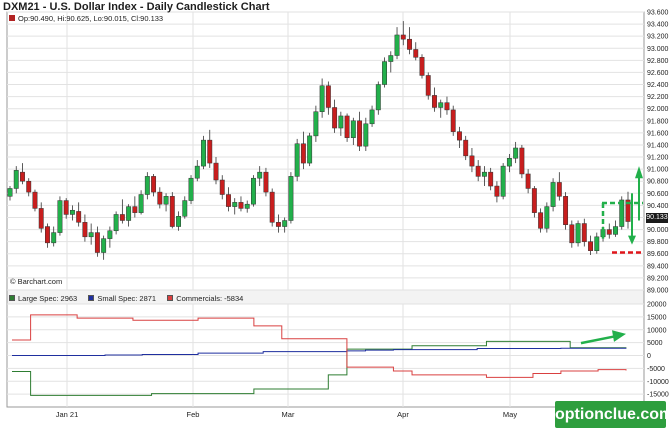 This screenshot has width=670, height=431. What do you see at coordinates (657, 317) in the screenshot?
I see `cot-tick-label: 15000` at bounding box center [657, 317].